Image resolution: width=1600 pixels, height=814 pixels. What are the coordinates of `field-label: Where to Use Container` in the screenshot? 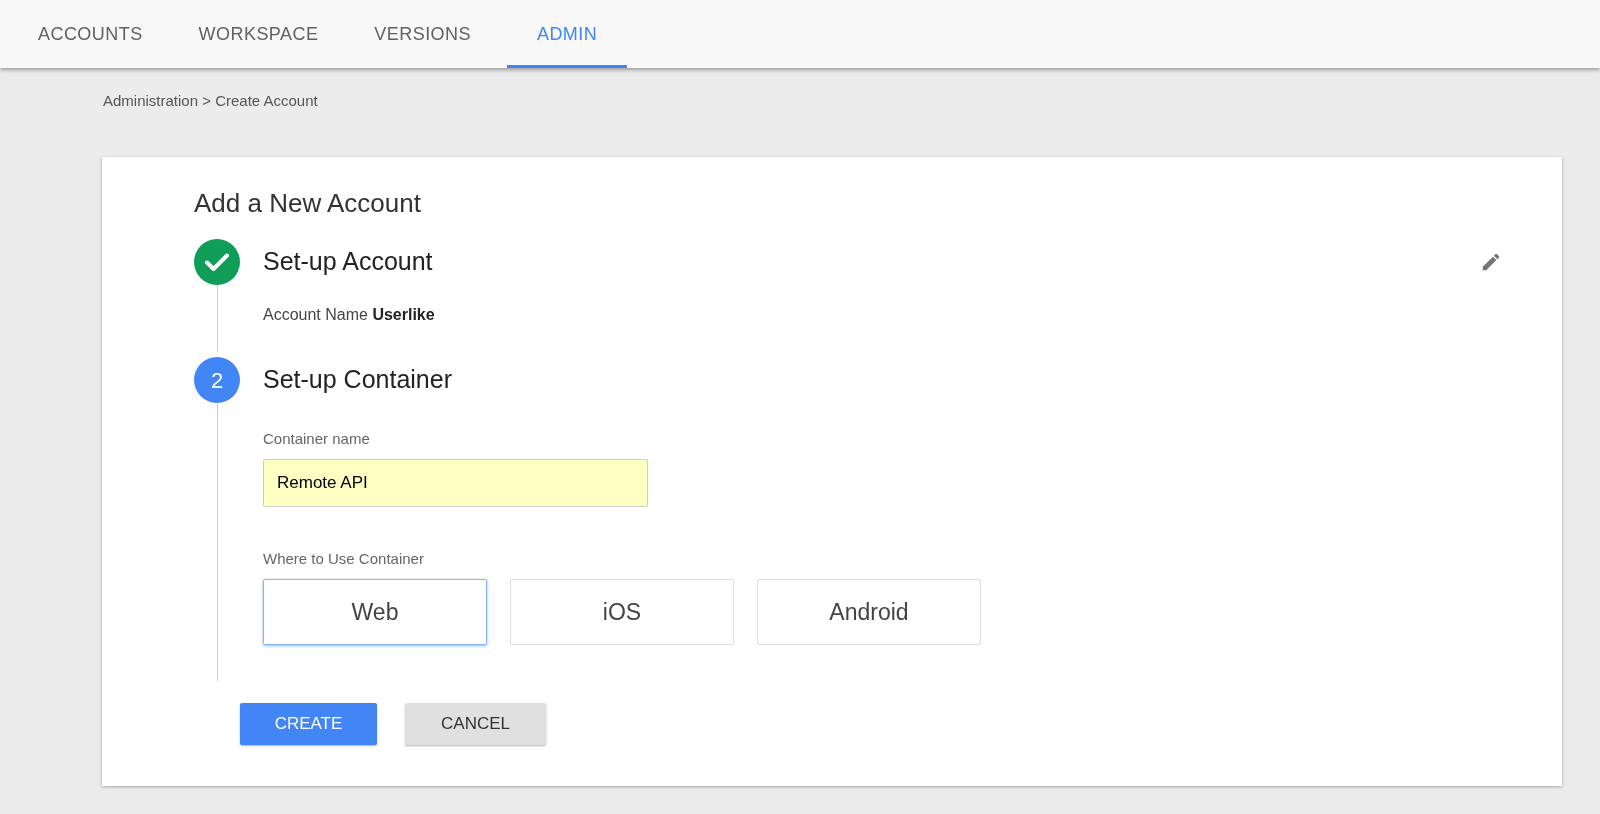 It's located at (343, 558).